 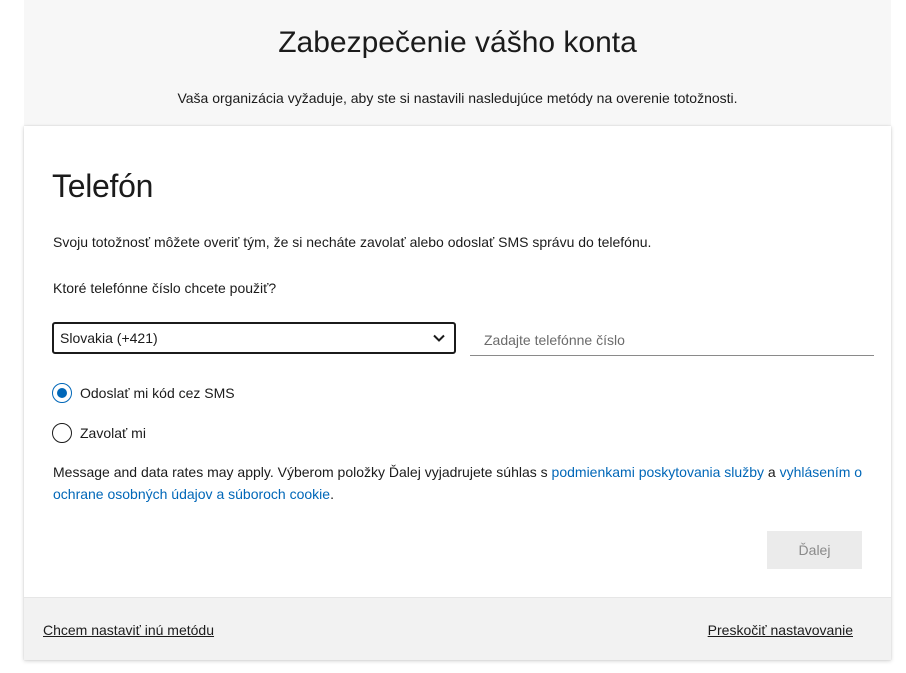 What do you see at coordinates (128, 630) in the screenshot?
I see `alternate-method-link: Chcem nastaviť inú metódu` at bounding box center [128, 630].